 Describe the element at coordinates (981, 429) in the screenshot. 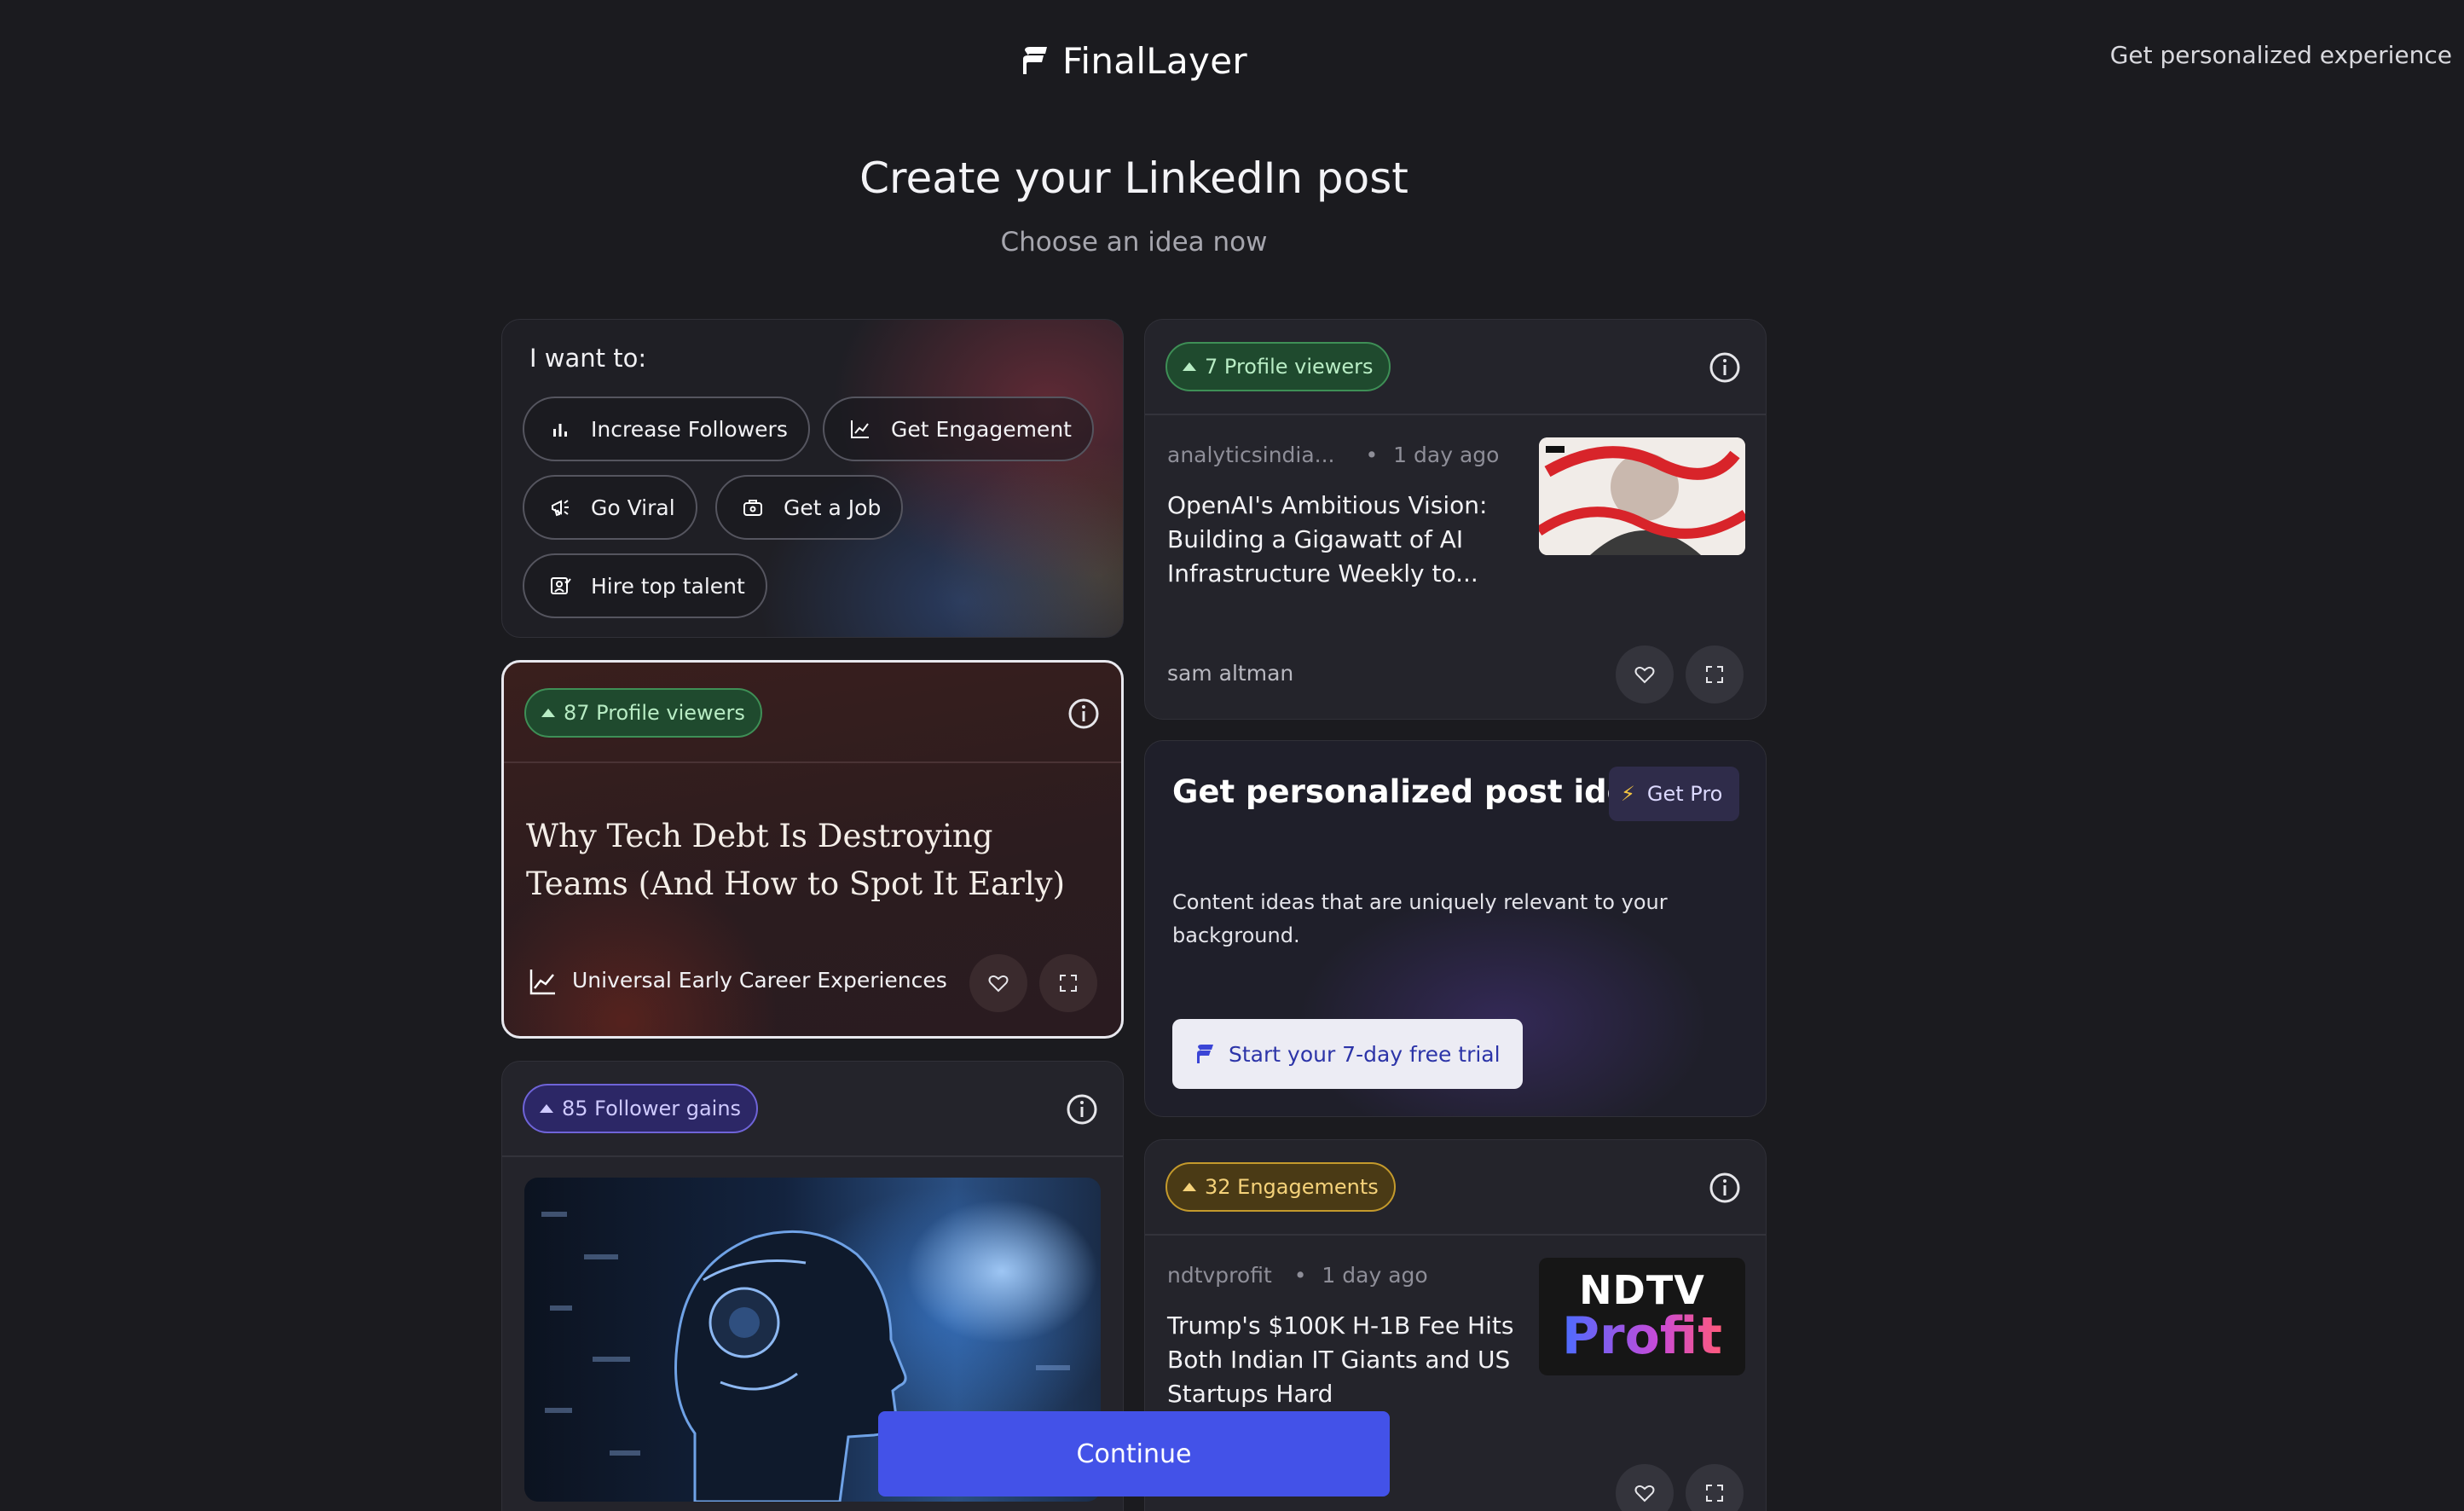

I see `chip-label: Get Engagement` at that location.